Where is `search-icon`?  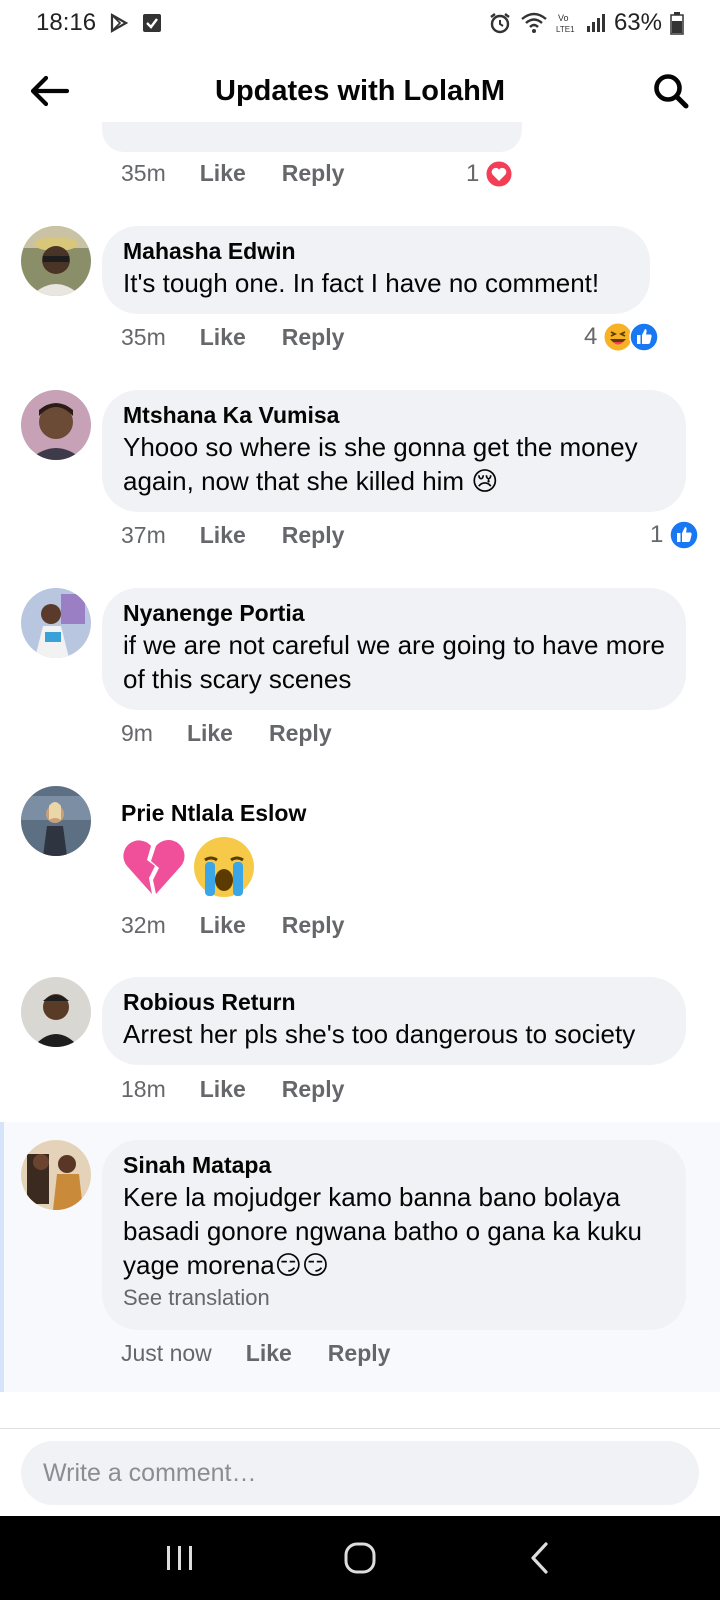 search-icon is located at coordinates (671, 91).